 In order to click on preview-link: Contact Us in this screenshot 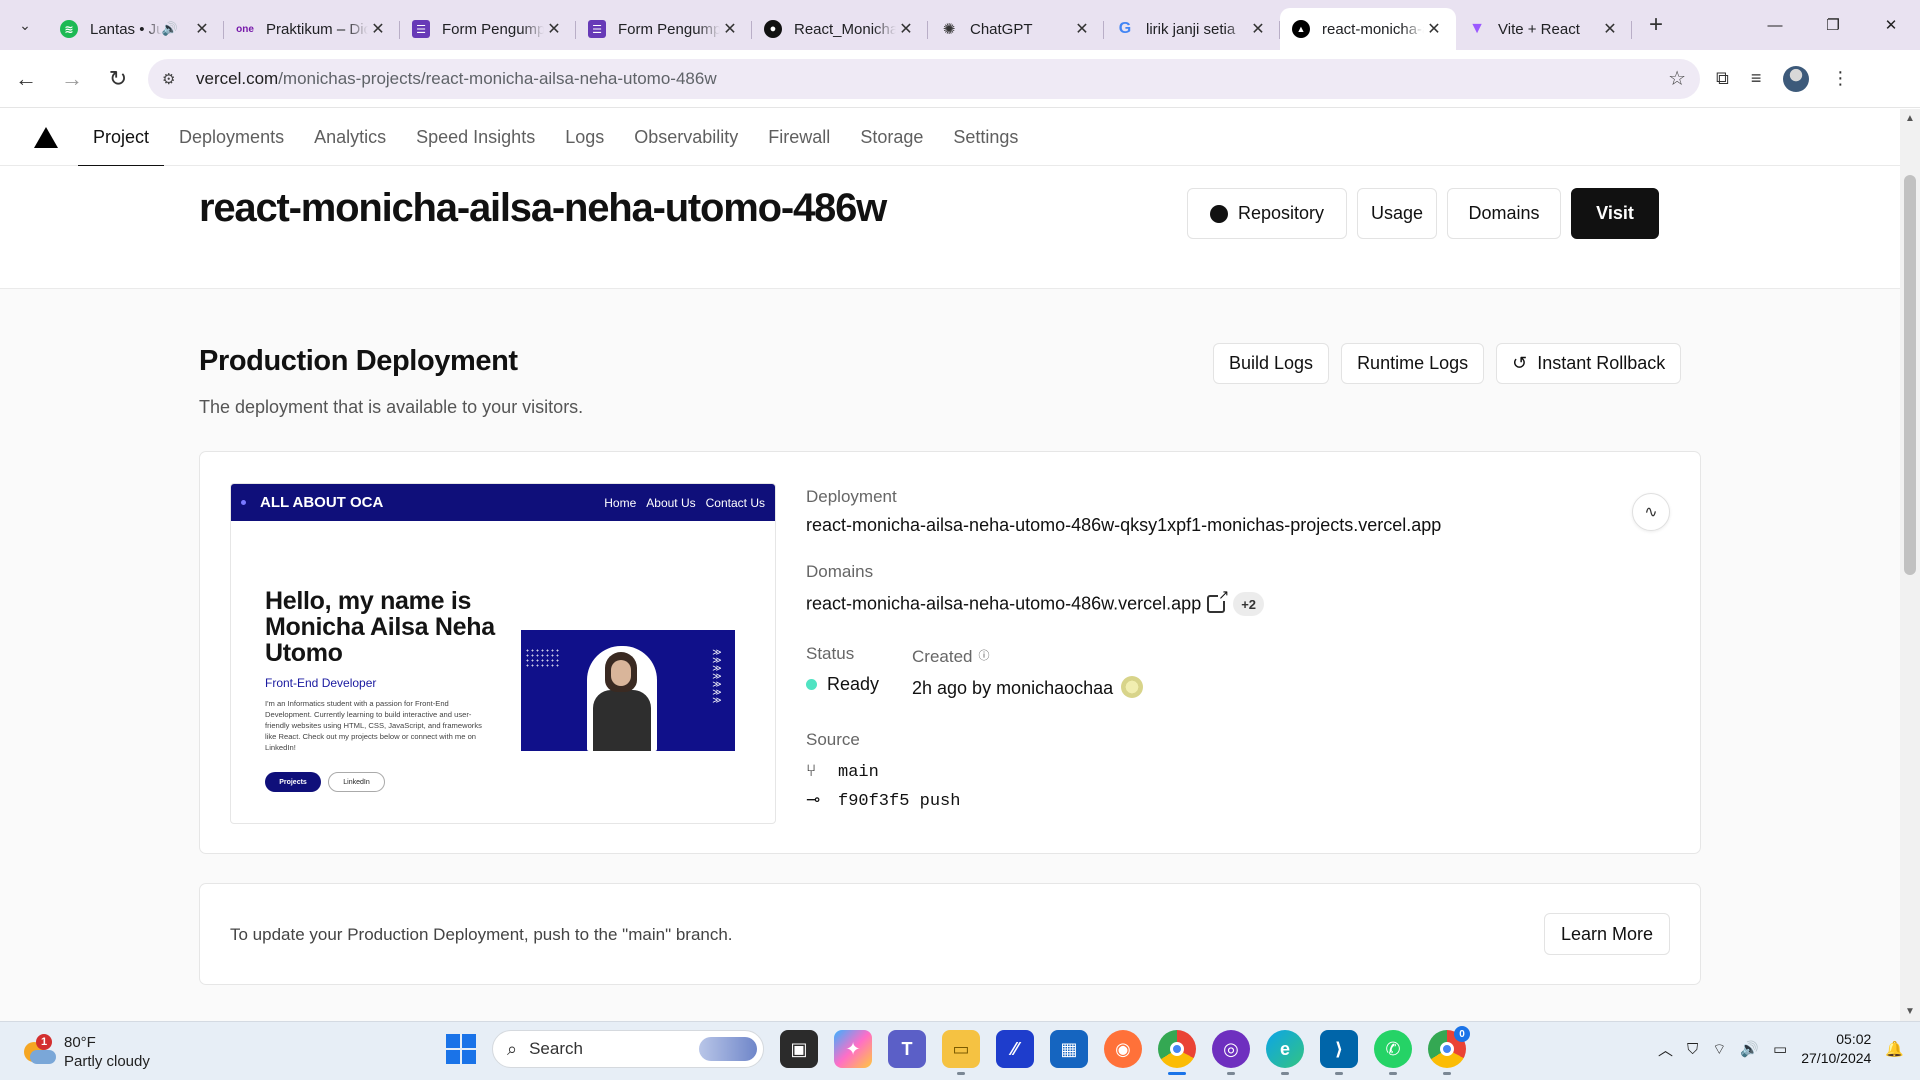, I will do `click(735, 502)`.